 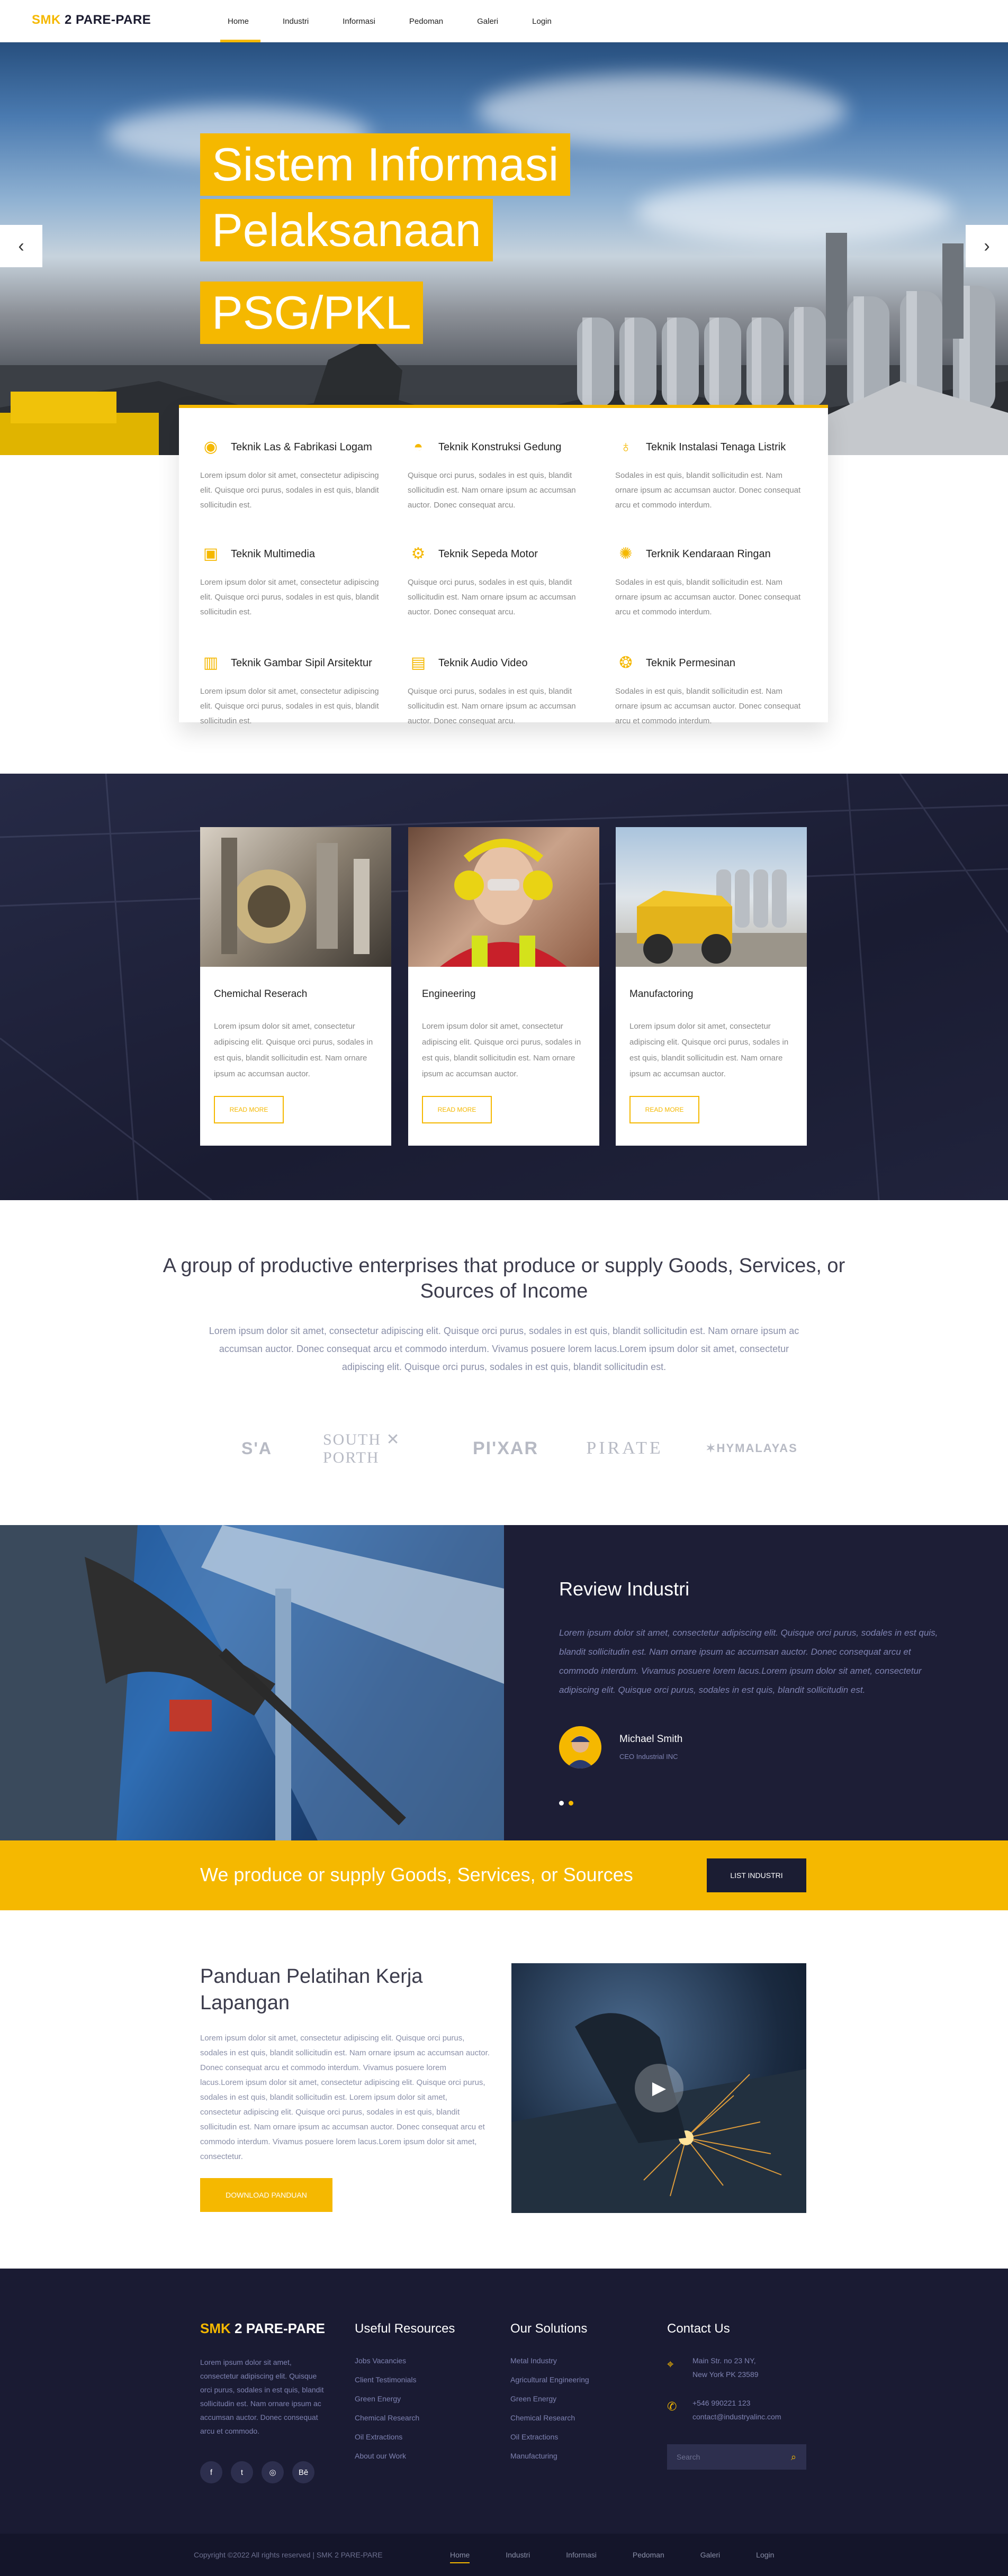 I want to click on footer-nav-pedoman: Pedoman, so click(x=648, y=2555).